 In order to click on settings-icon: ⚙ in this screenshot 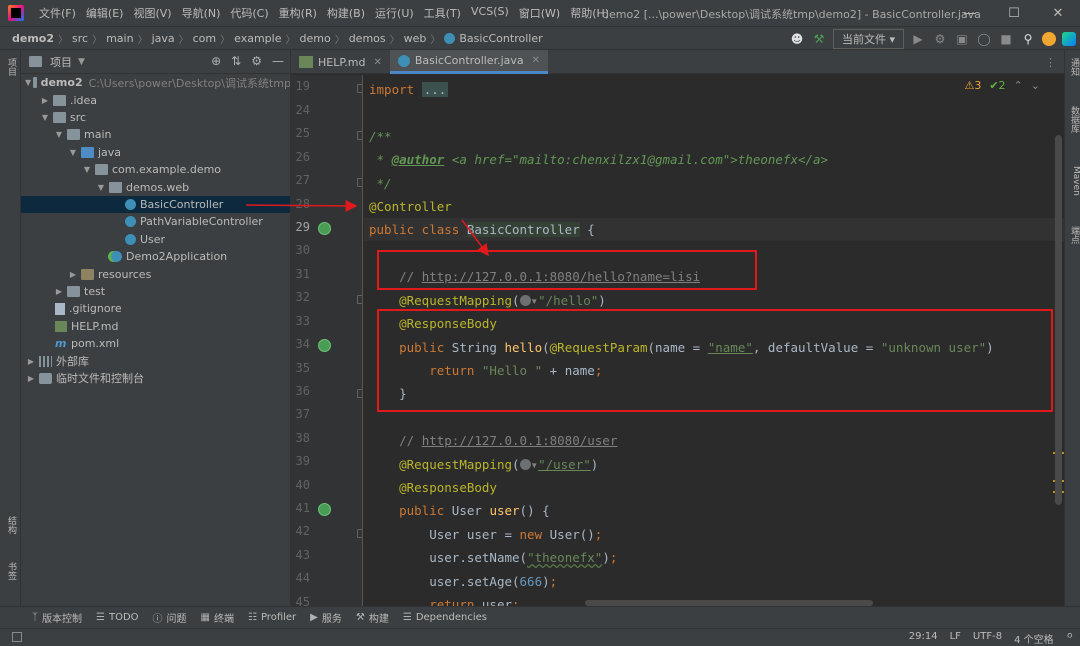, I will do `click(256, 61)`.